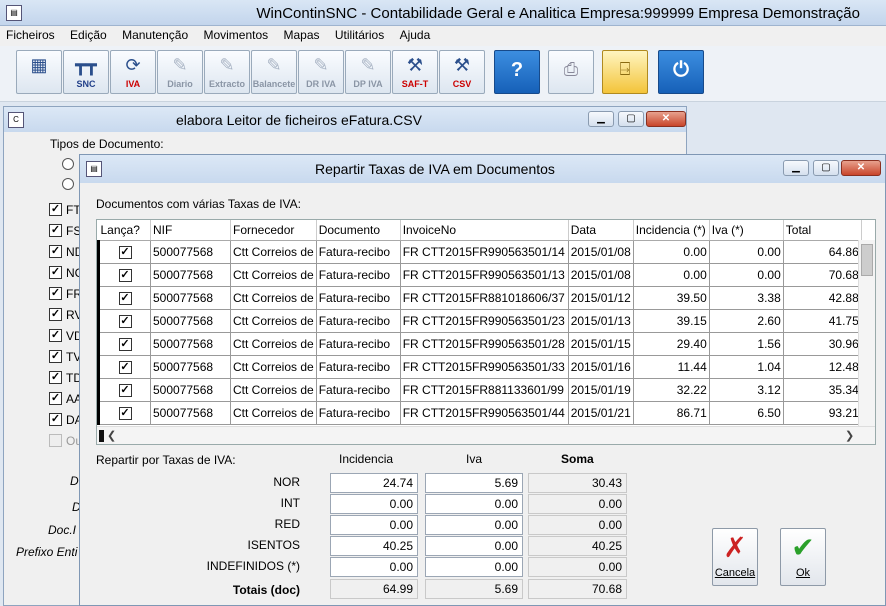 The height and width of the screenshot is (606, 886). I want to click on menu-mapas: Mapas, so click(302, 34).